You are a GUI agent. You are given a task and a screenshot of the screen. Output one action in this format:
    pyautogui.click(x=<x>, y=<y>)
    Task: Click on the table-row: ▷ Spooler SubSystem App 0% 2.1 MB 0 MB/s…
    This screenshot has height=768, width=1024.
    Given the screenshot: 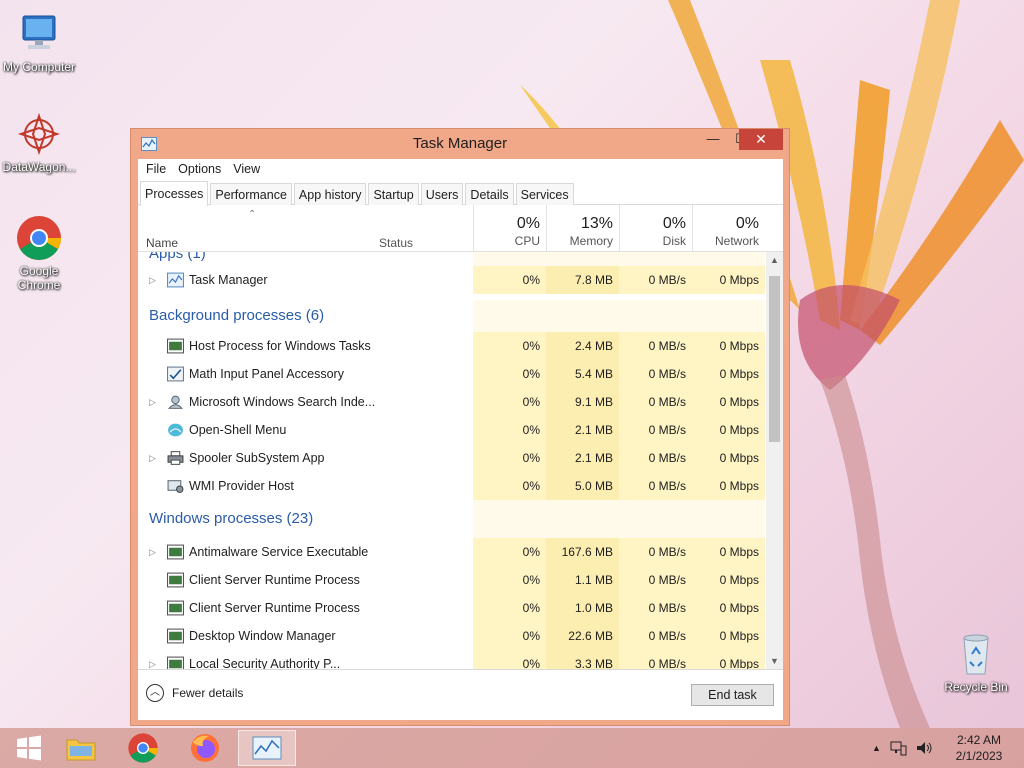 What is the action you would take?
    pyautogui.click(x=452, y=458)
    